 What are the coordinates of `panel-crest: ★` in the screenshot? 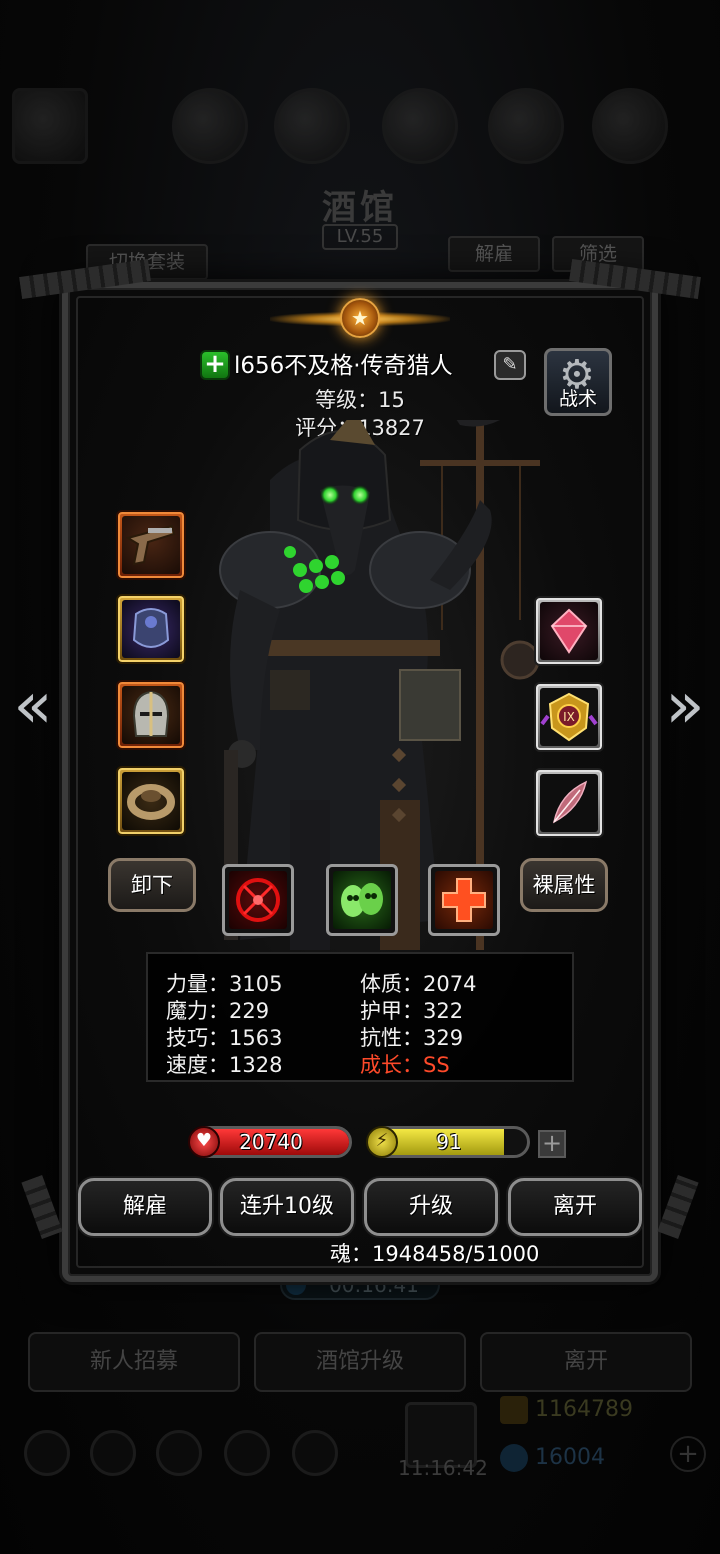 It's located at (360, 320).